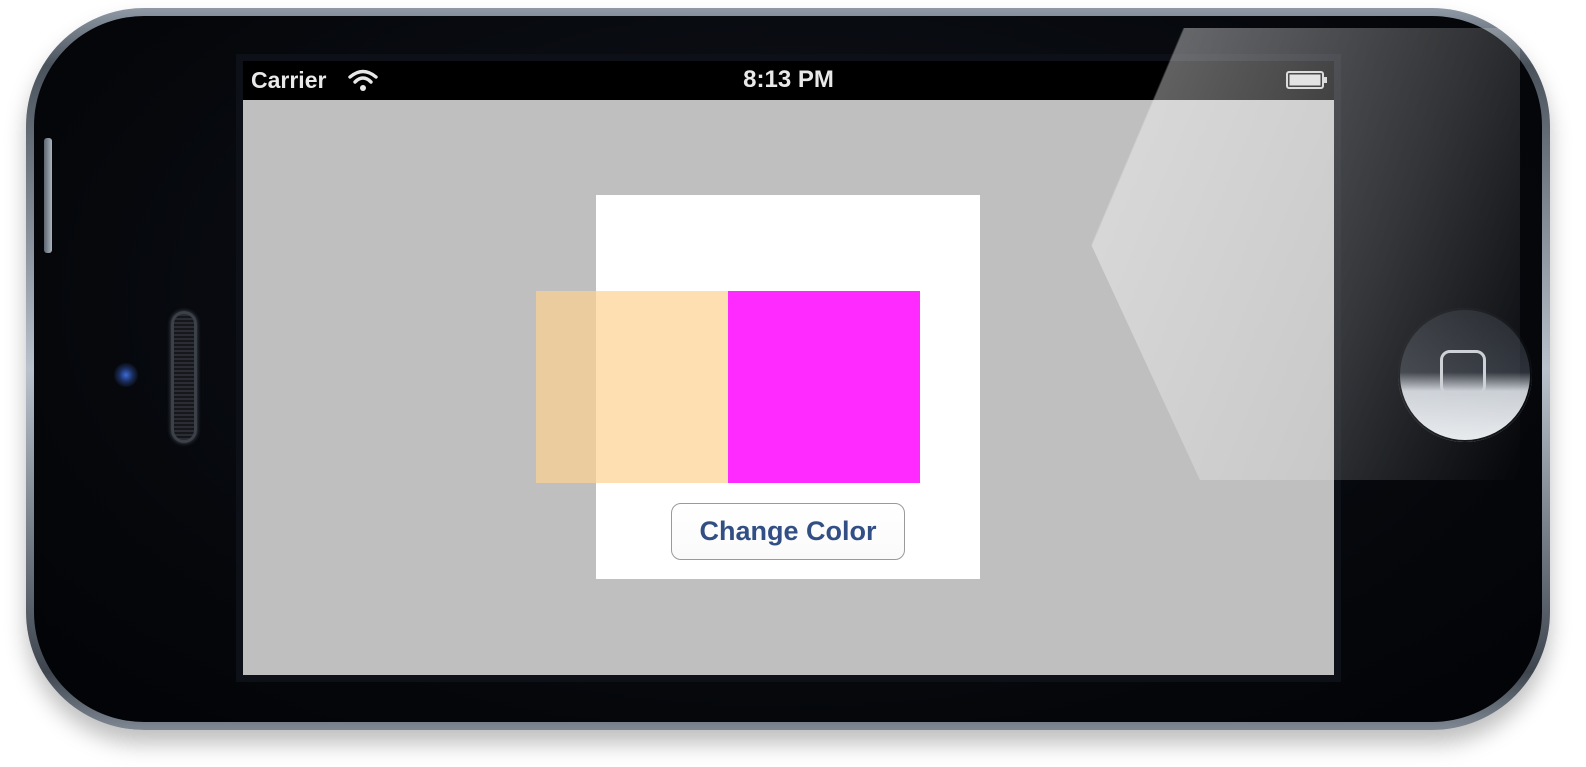  I want to click on magenta-color-square, so click(824, 387).